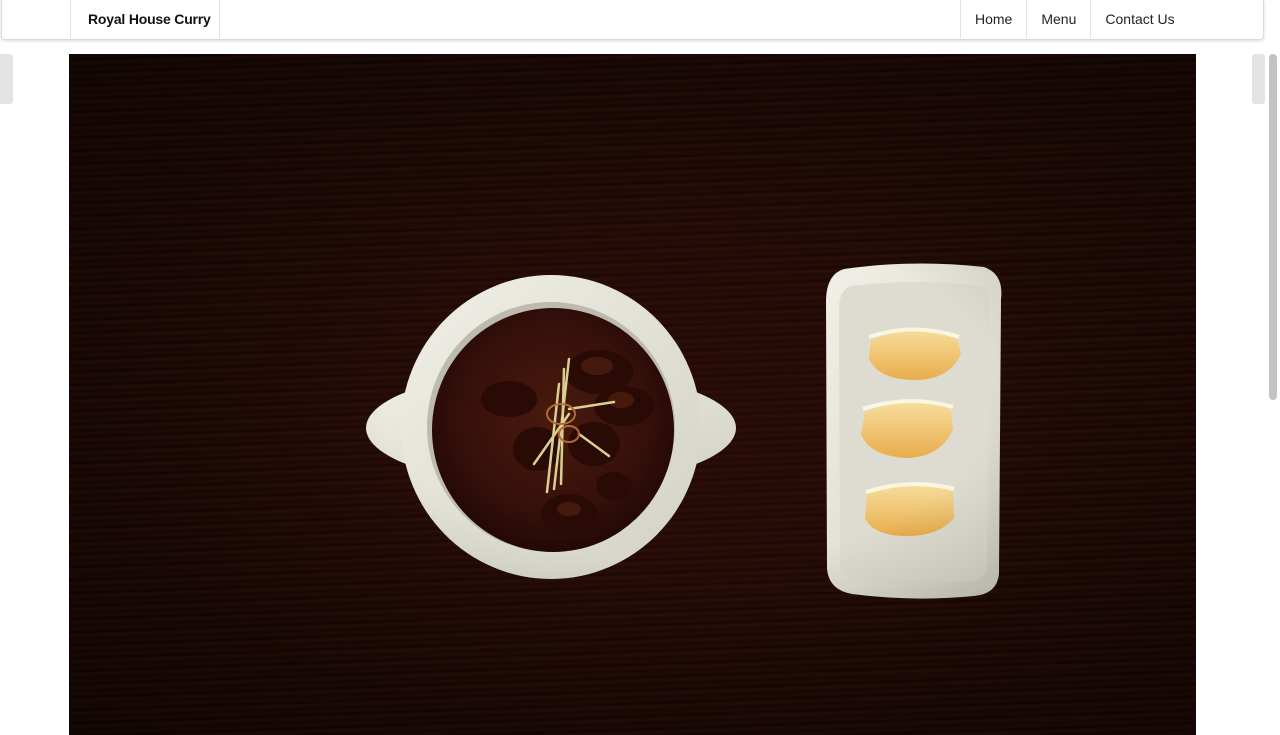 This screenshot has height=735, width=1280. Describe the element at coordinates (1174, 19) in the screenshot. I see `nav-contact-us: Contact Us` at that location.